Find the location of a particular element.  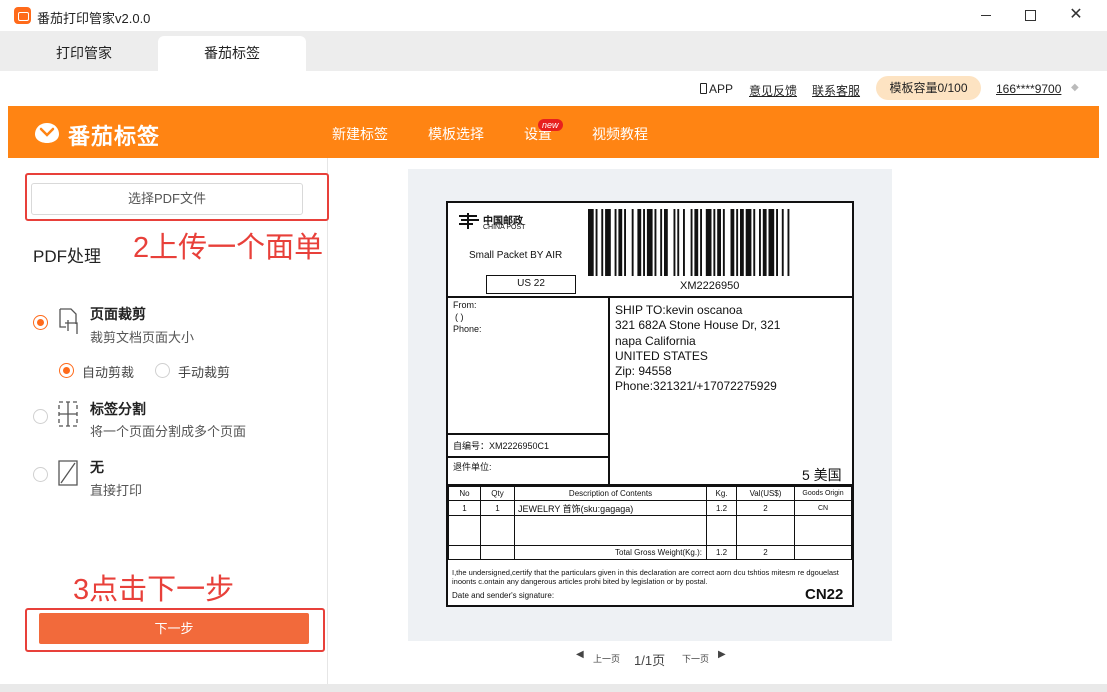

table-cell: 2 is located at coordinates (765, 508).